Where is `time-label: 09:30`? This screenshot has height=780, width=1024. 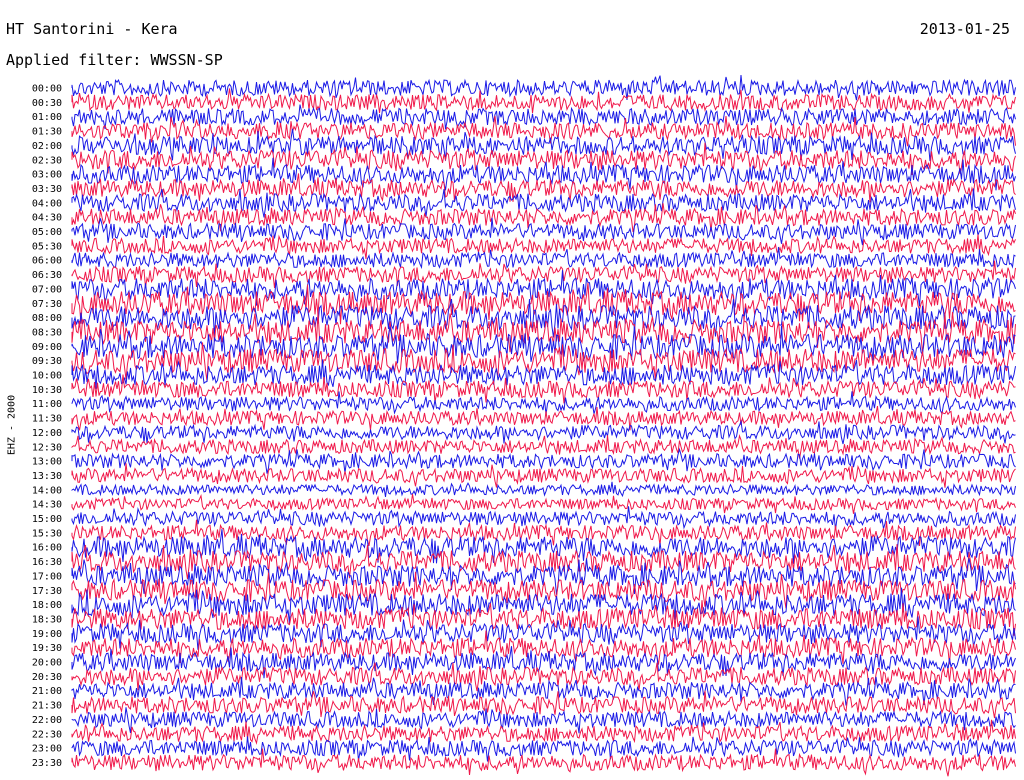 time-label: 09:30 is located at coordinates (47, 361).